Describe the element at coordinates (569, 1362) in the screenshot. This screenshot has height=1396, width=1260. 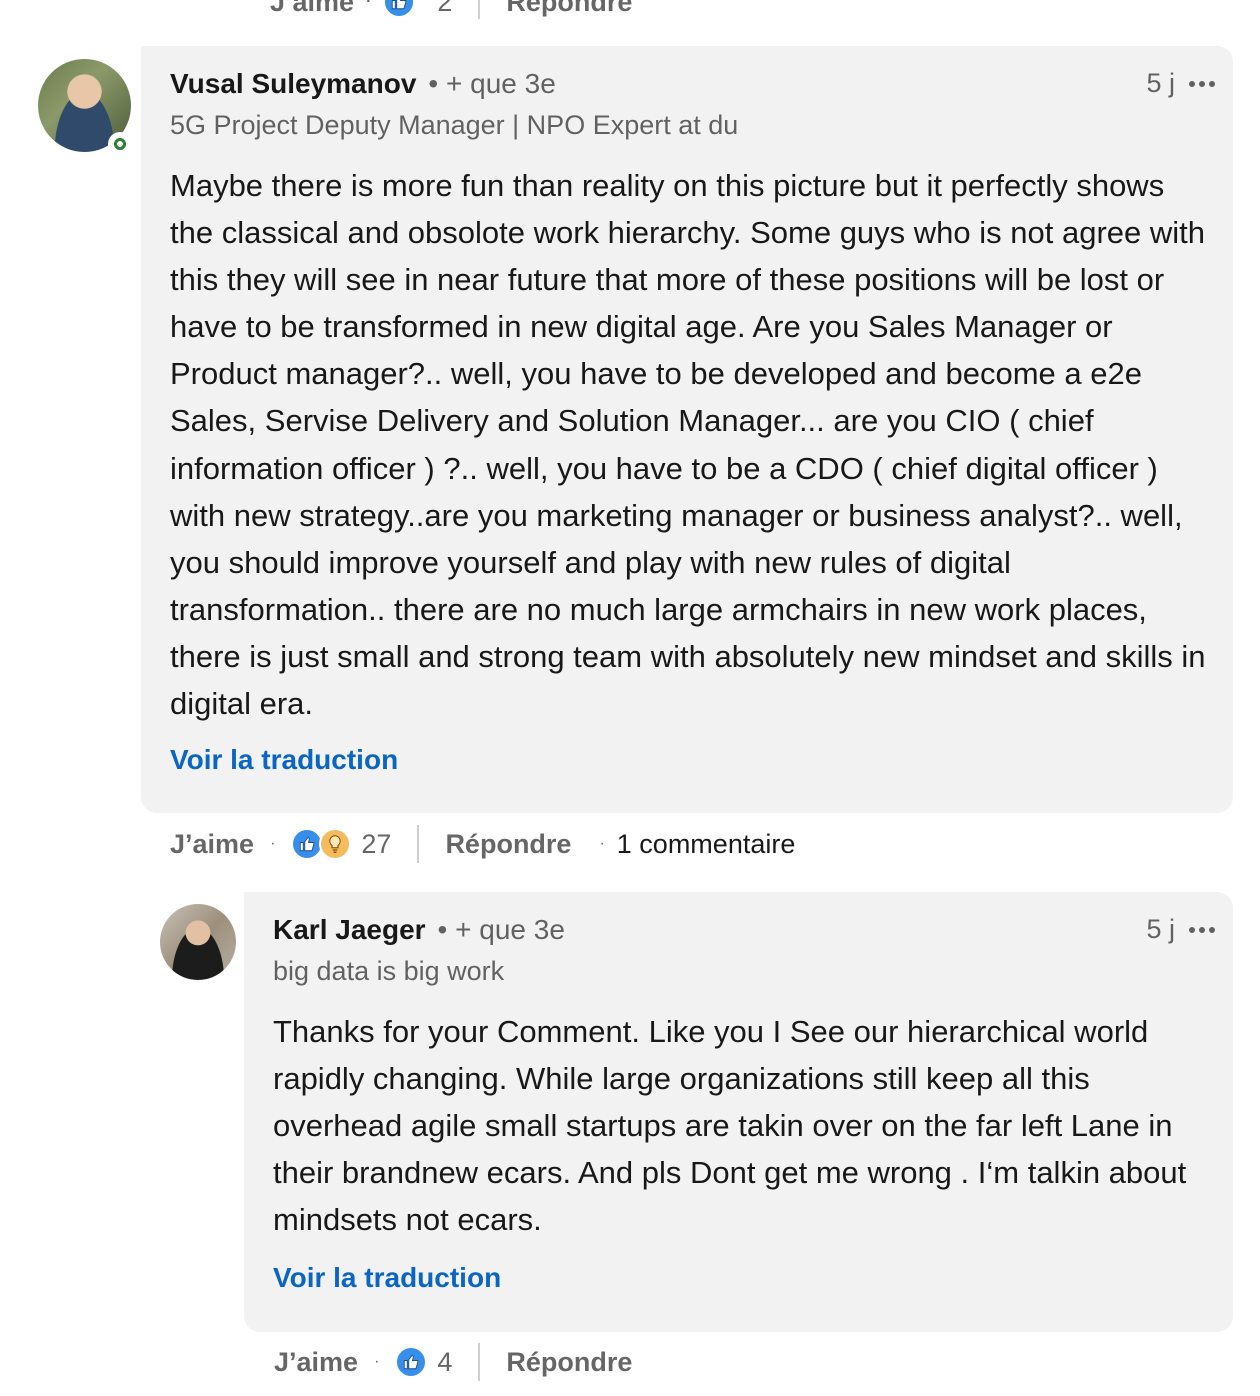
I see `reply-reply-button: Répondre` at that location.